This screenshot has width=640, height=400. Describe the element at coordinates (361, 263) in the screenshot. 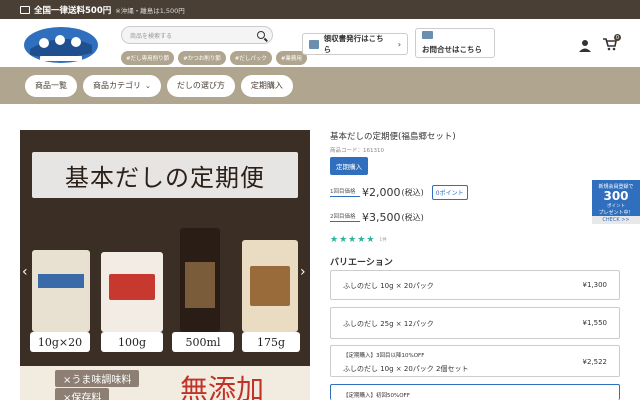

I see `variation-title: バリエーション` at that location.